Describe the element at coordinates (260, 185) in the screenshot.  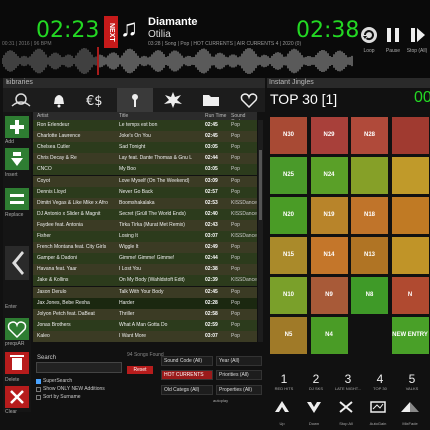
I see `scroll-thumb` at that location.